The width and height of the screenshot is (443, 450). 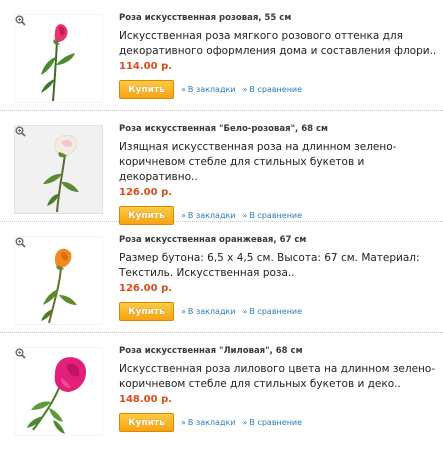 What do you see at coordinates (146, 399) in the screenshot?
I see `product-price: 148.00 р.` at bounding box center [146, 399].